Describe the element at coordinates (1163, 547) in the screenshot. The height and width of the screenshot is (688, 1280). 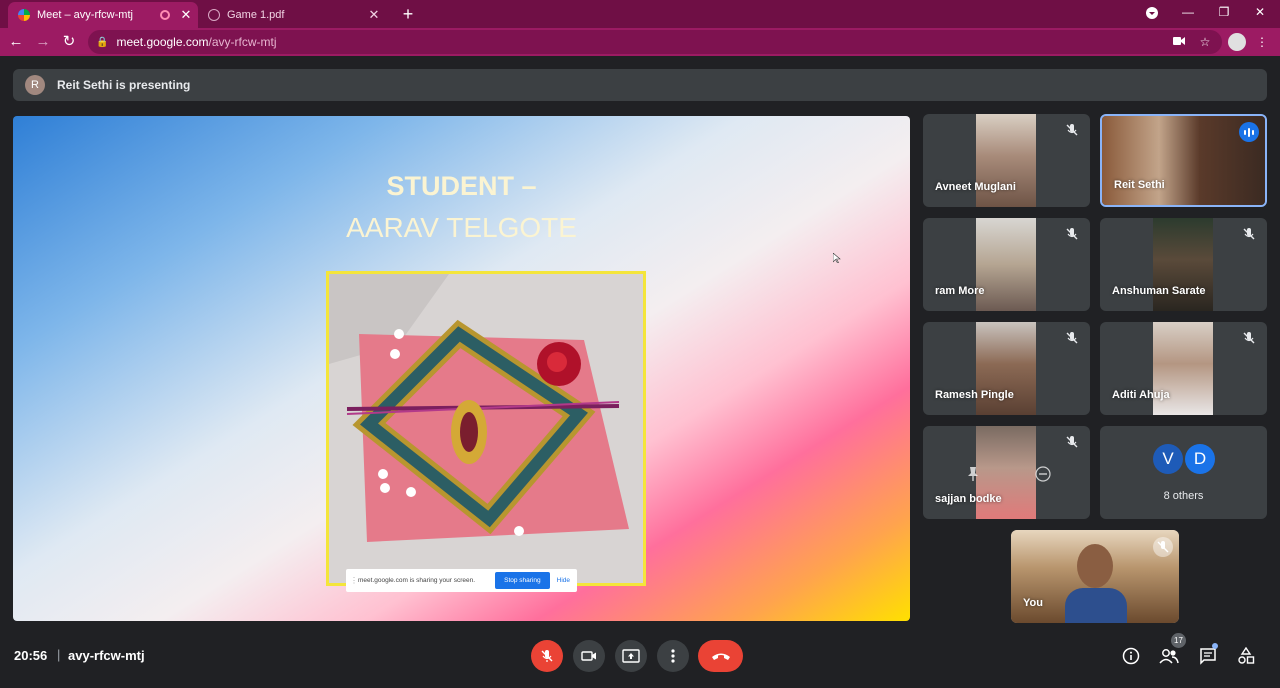
I see `self-mic-off-icon` at that location.